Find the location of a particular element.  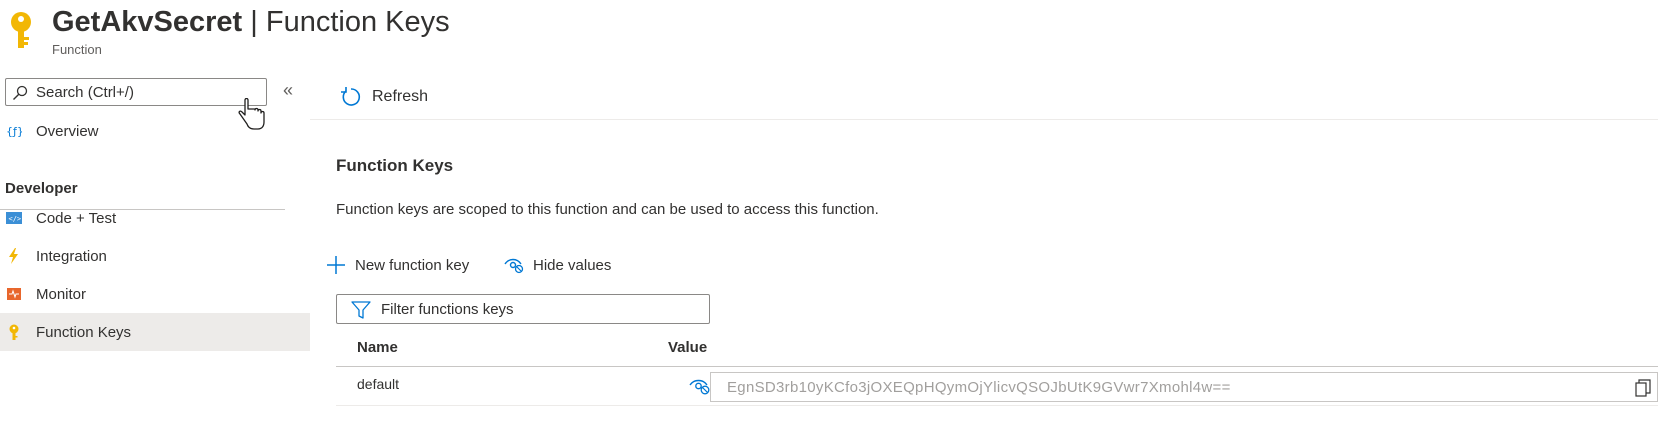

refresh-button: Refresh is located at coordinates (384, 97).